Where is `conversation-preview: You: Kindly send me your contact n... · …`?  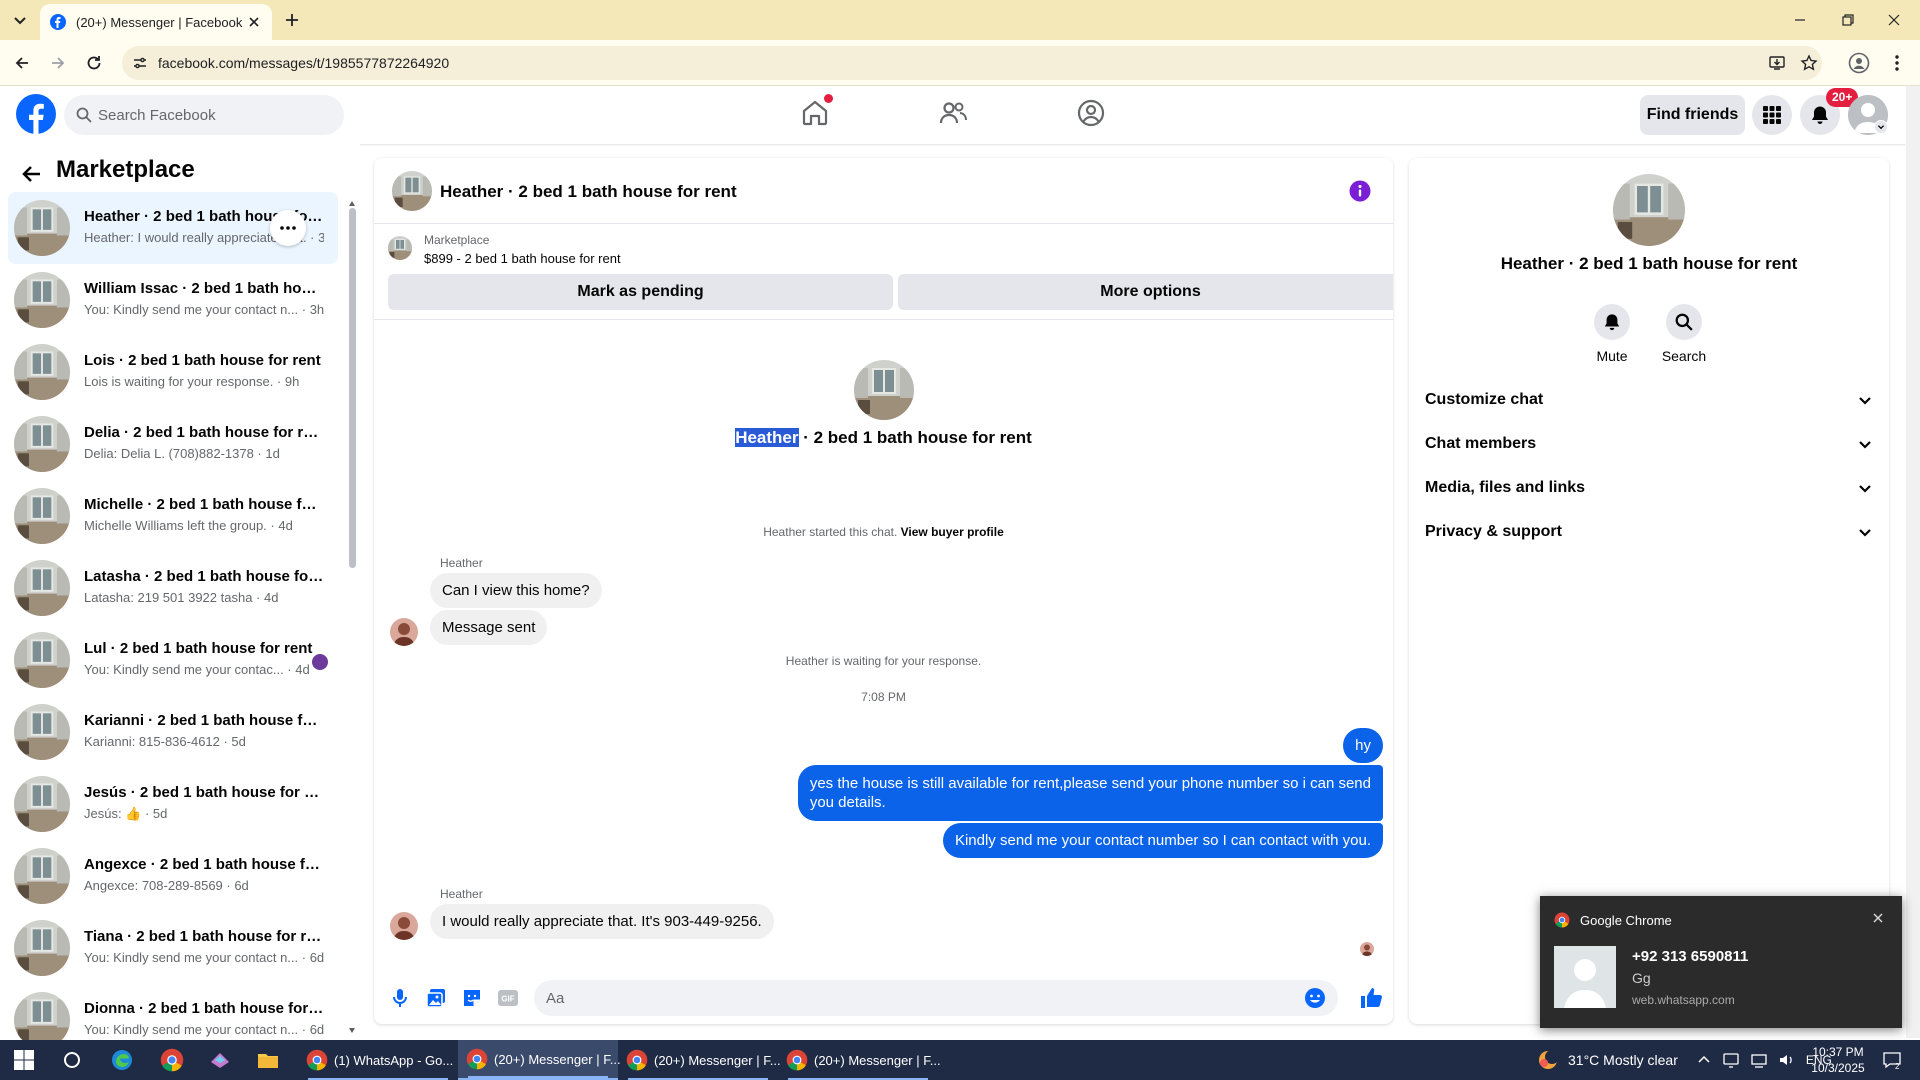 conversation-preview: You: Kindly send me your contact n... · … is located at coordinates (204, 309).